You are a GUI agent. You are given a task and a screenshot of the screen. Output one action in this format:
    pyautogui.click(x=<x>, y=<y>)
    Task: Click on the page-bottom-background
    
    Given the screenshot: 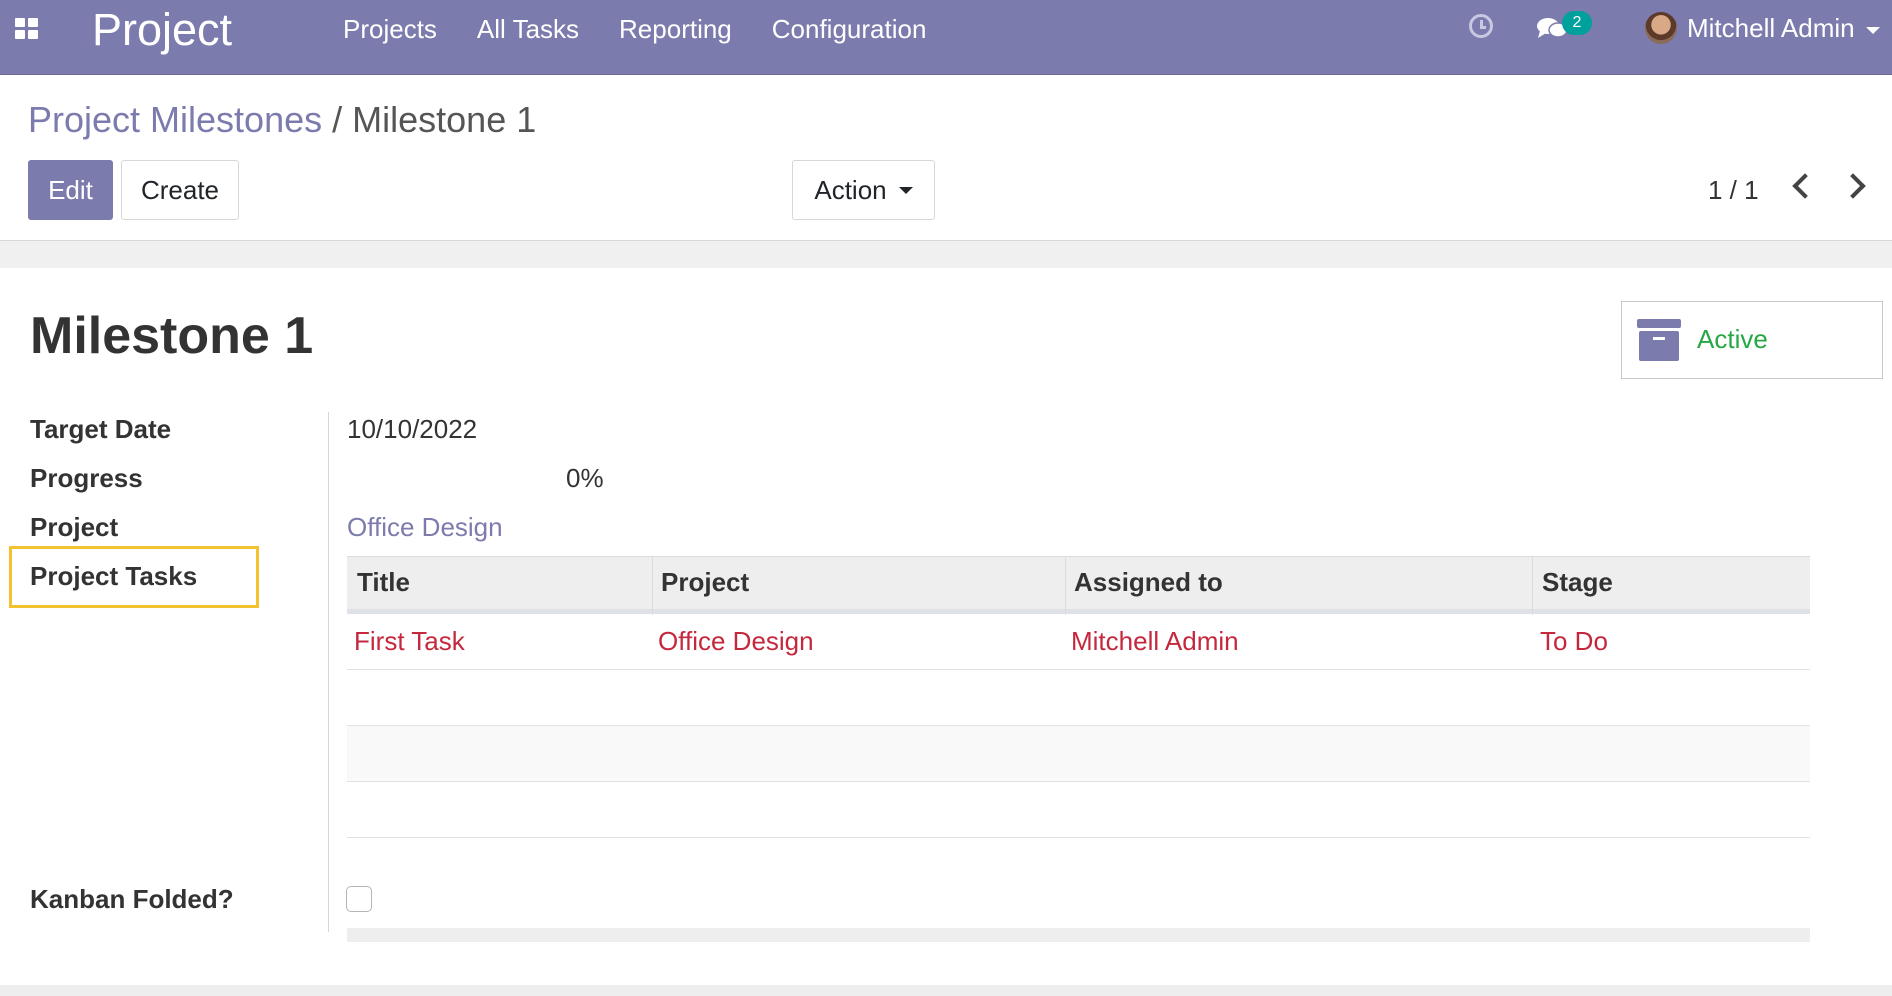 What is the action you would take?
    pyautogui.click(x=946, y=990)
    